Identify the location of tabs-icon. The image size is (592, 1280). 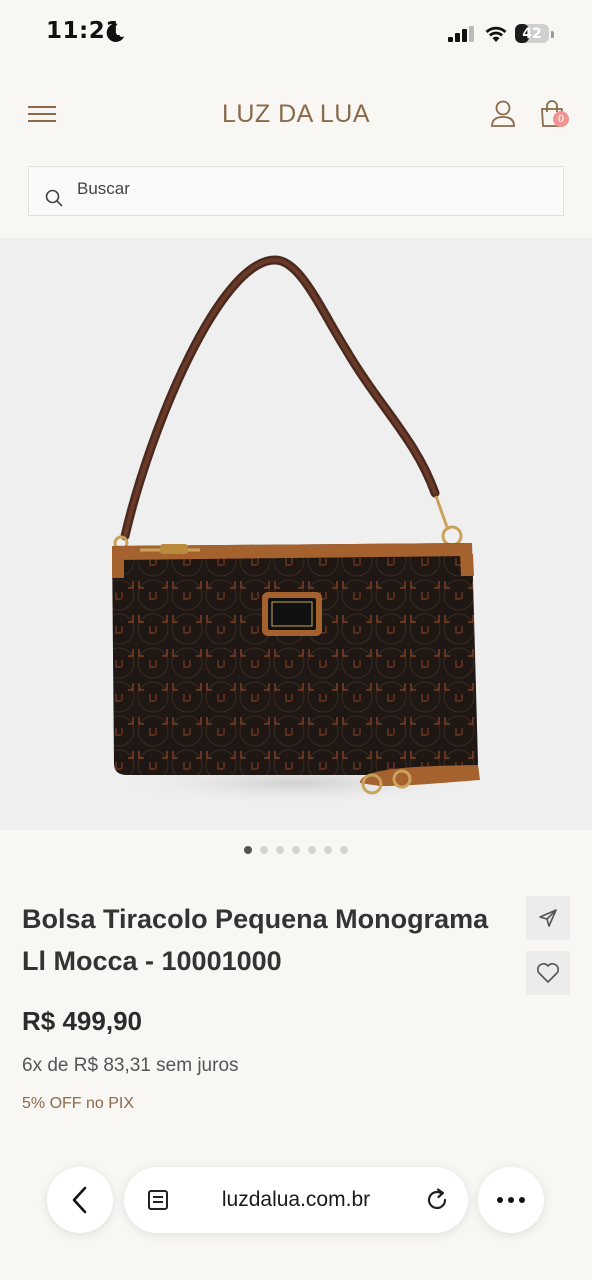
(158, 1200).